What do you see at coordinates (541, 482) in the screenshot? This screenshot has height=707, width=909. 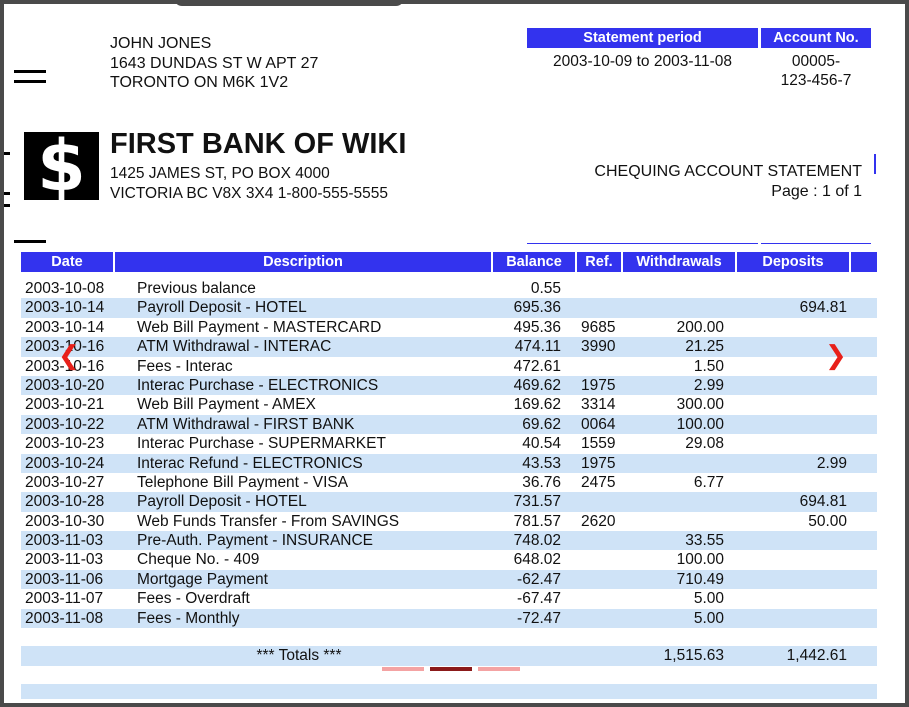 I see `cell-balance: 36.76` at bounding box center [541, 482].